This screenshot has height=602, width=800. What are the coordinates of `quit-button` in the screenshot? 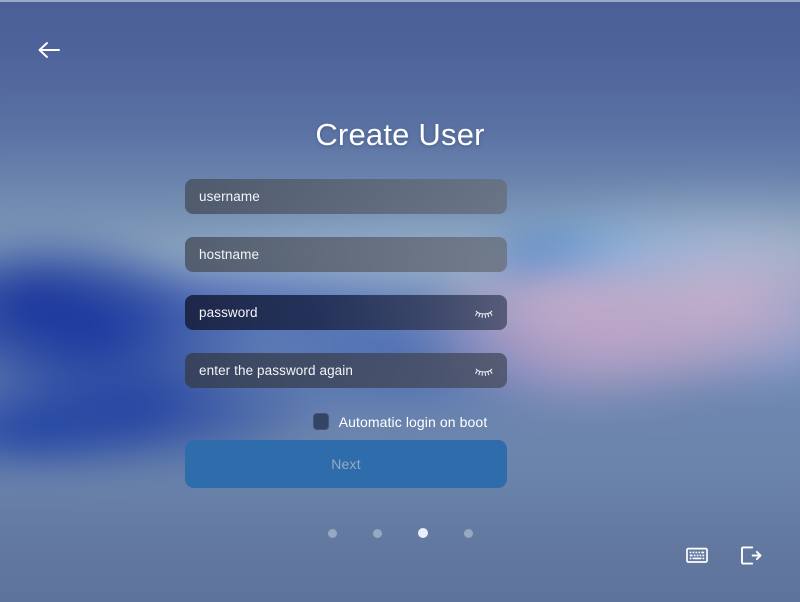 It's located at (751, 555).